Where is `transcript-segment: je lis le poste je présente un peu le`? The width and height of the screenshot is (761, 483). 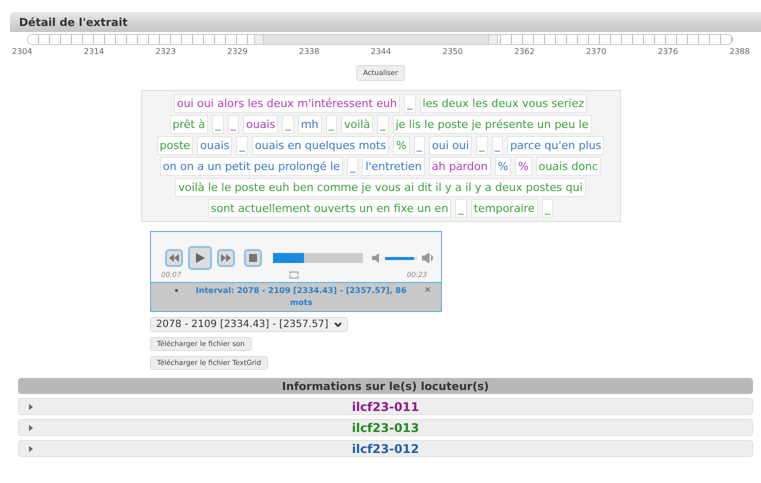
transcript-segment: je lis le poste je présente un peu le is located at coordinates (492, 124).